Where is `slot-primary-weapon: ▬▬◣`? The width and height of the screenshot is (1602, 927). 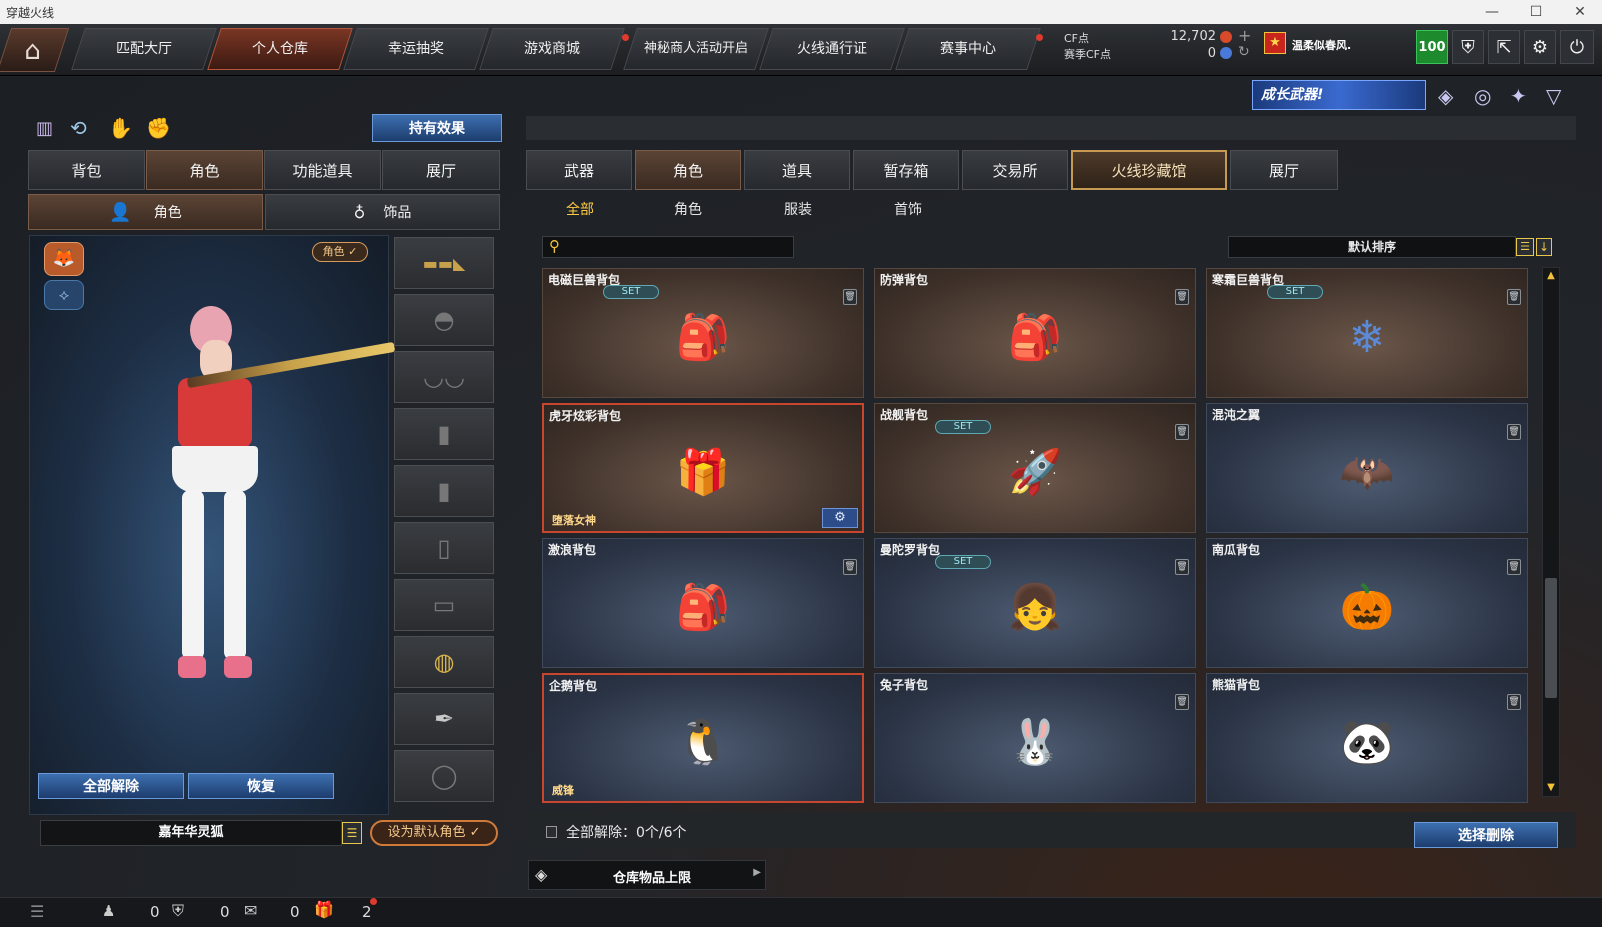 slot-primary-weapon: ▬▬◣ is located at coordinates (444, 263).